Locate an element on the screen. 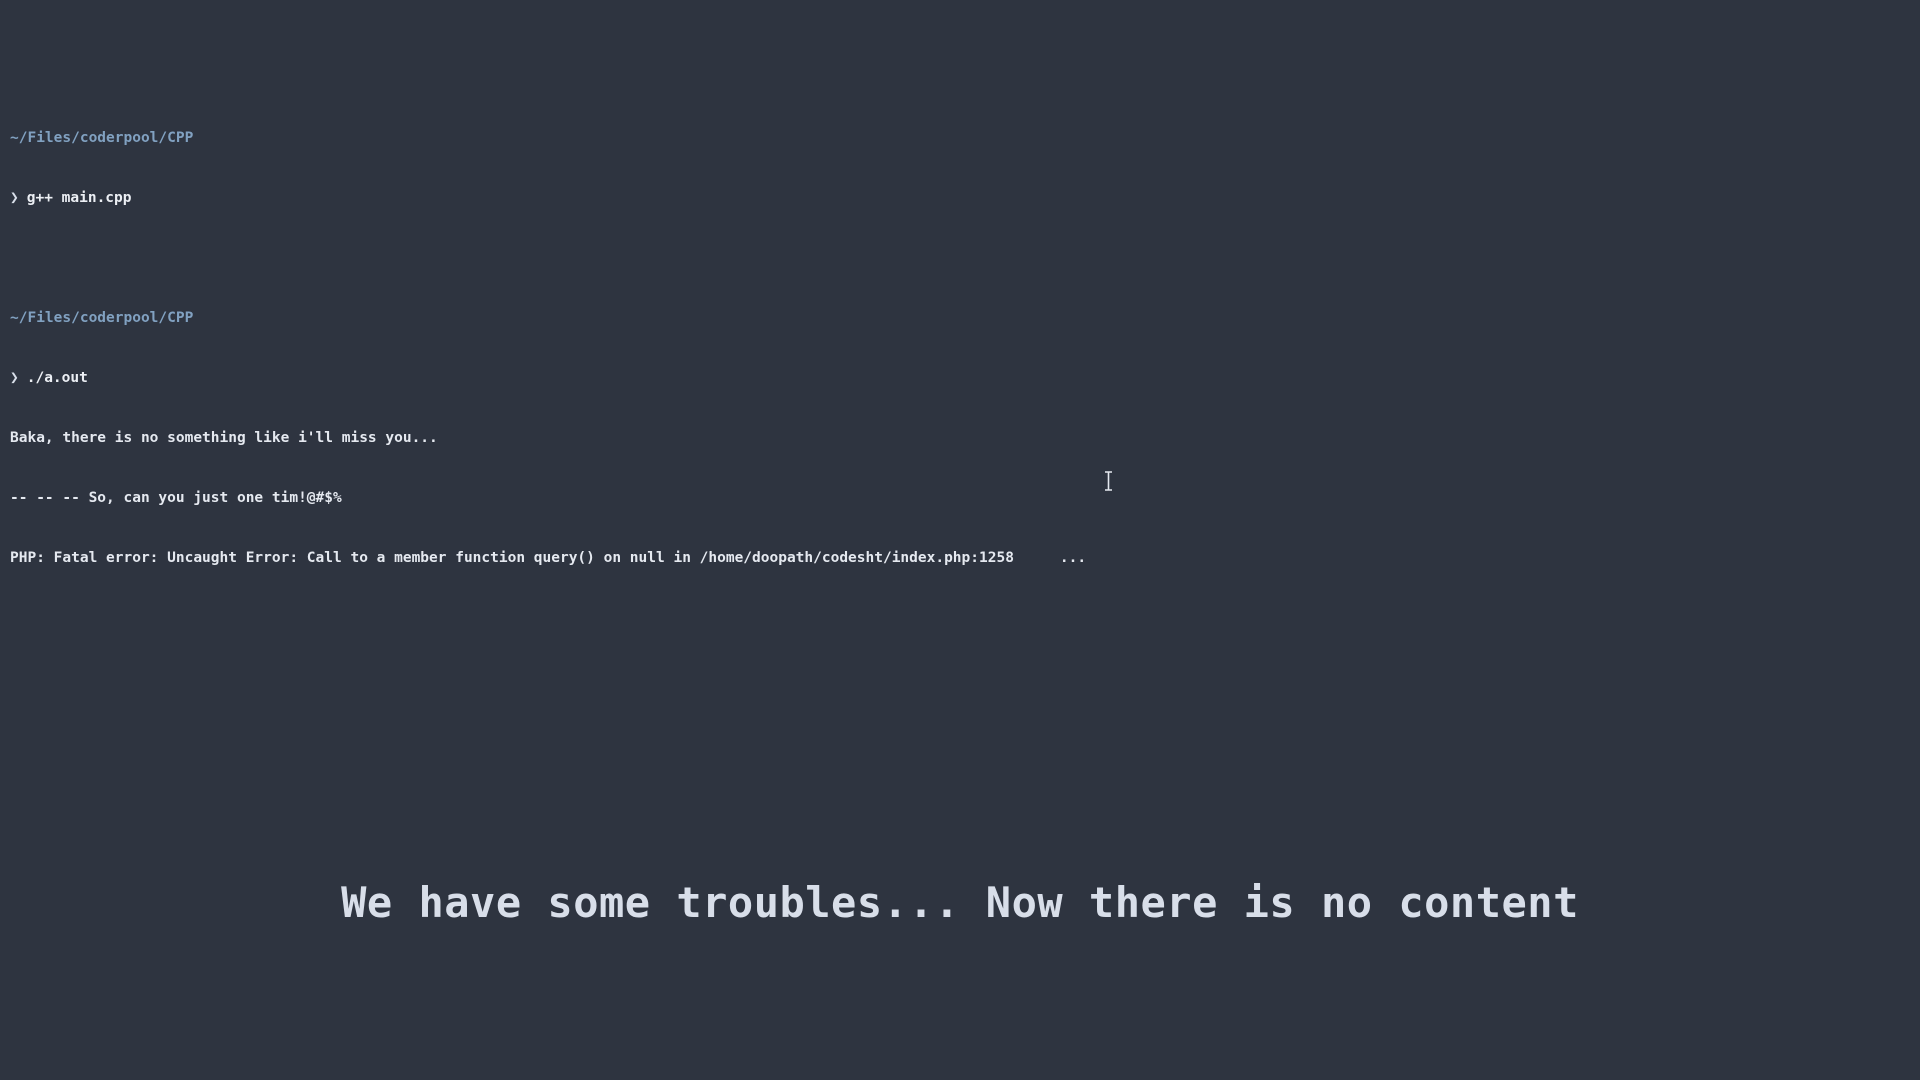  command-text: g++ main.cpp is located at coordinates (79, 198).